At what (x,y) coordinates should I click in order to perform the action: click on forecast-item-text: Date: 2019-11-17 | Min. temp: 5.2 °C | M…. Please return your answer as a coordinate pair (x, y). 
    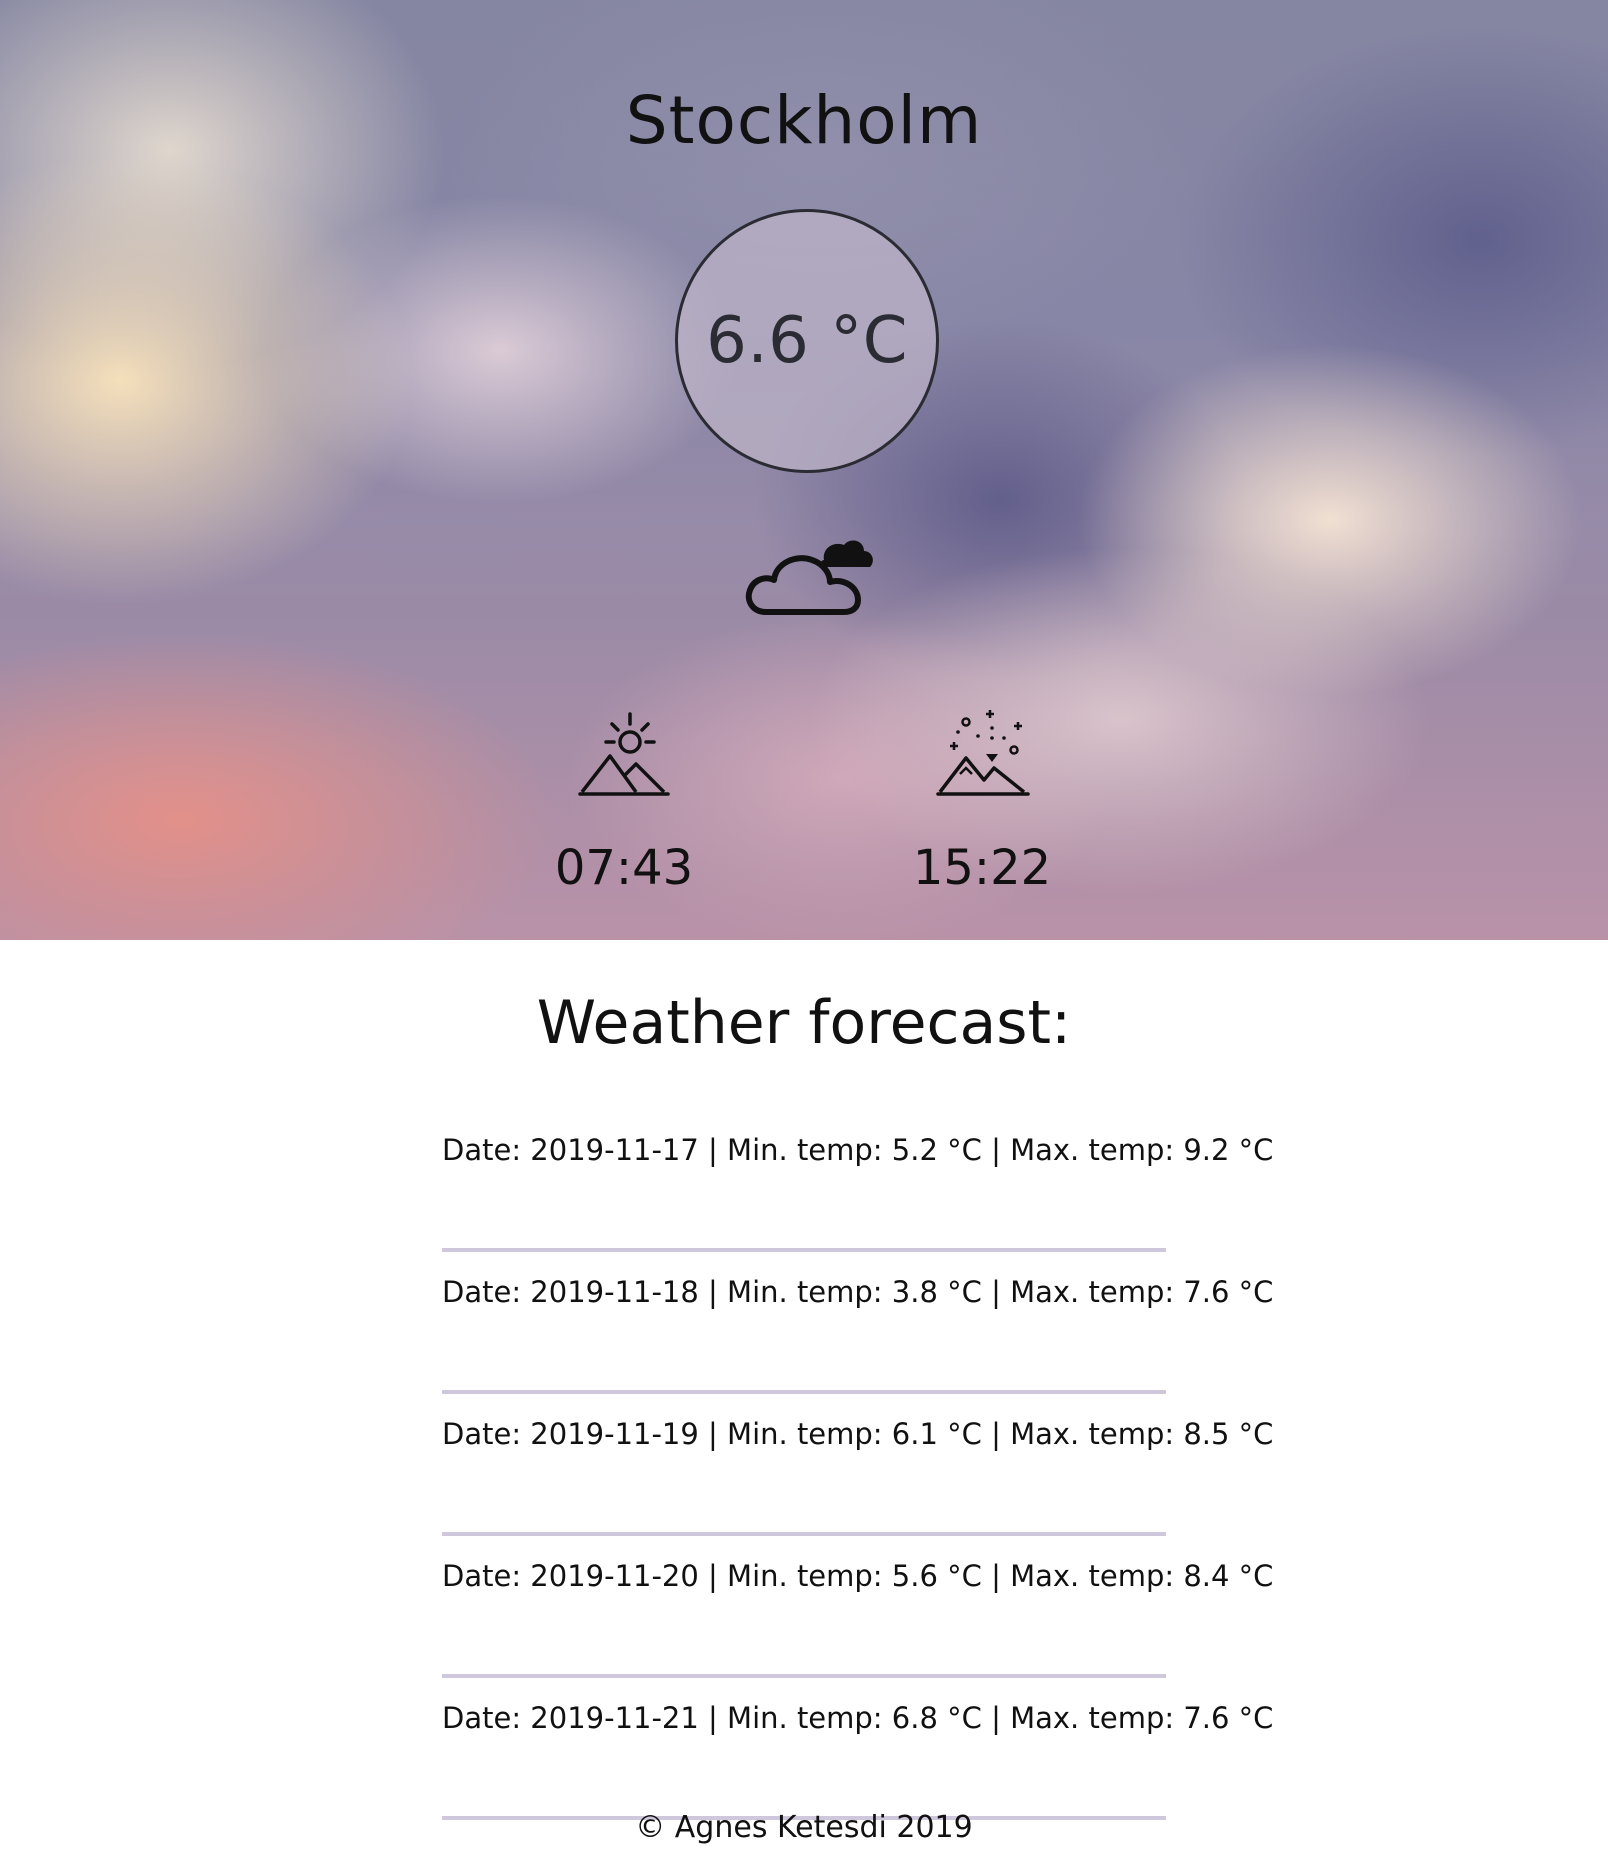
    Looking at the image, I should click on (858, 1150).